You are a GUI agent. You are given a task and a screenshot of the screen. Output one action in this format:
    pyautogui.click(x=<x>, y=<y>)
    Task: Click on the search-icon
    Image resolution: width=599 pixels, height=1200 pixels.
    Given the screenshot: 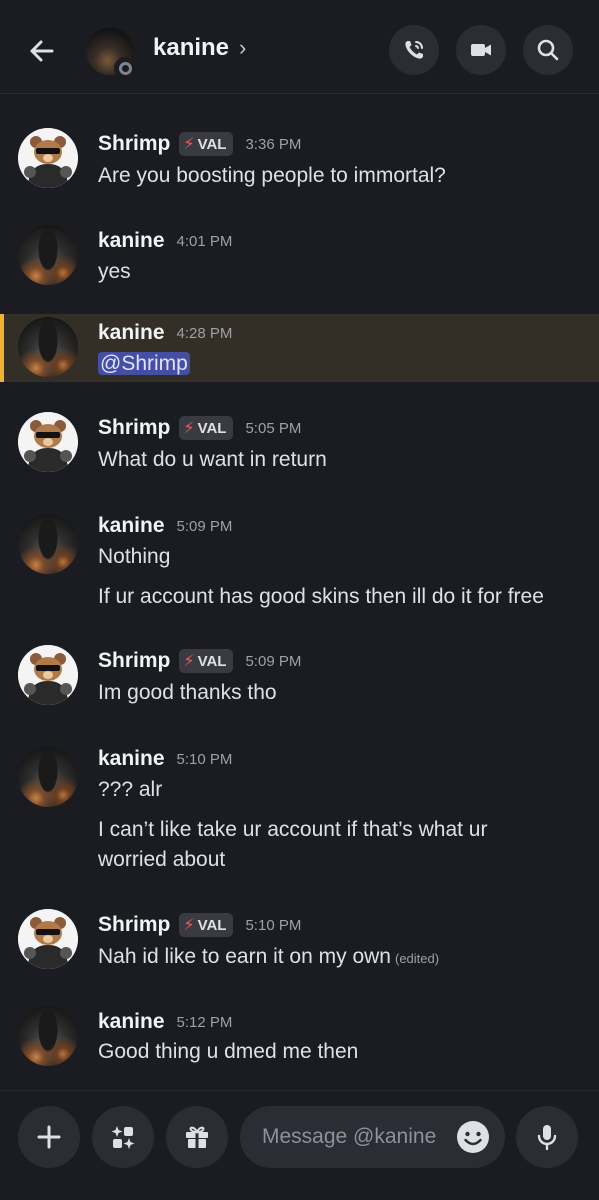 What is the action you would take?
    pyautogui.click(x=548, y=50)
    